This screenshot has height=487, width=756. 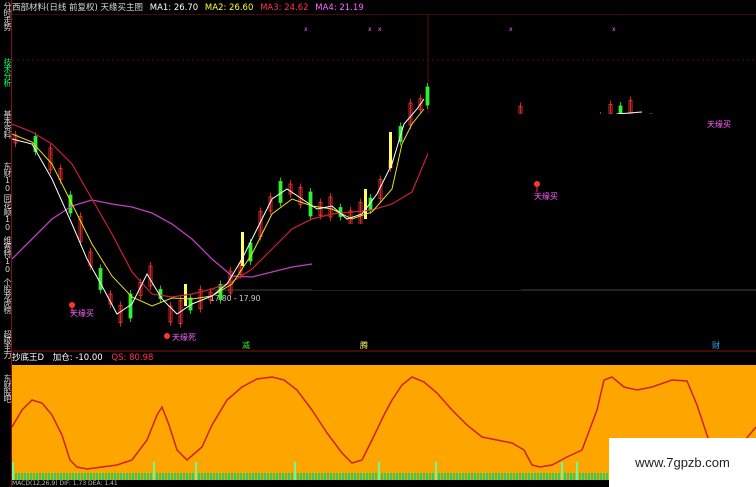 What do you see at coordinates (6, 84) in the screenshot?
I see `tab-technical-analysis: 技术分析` at bounding box center [6, 84].